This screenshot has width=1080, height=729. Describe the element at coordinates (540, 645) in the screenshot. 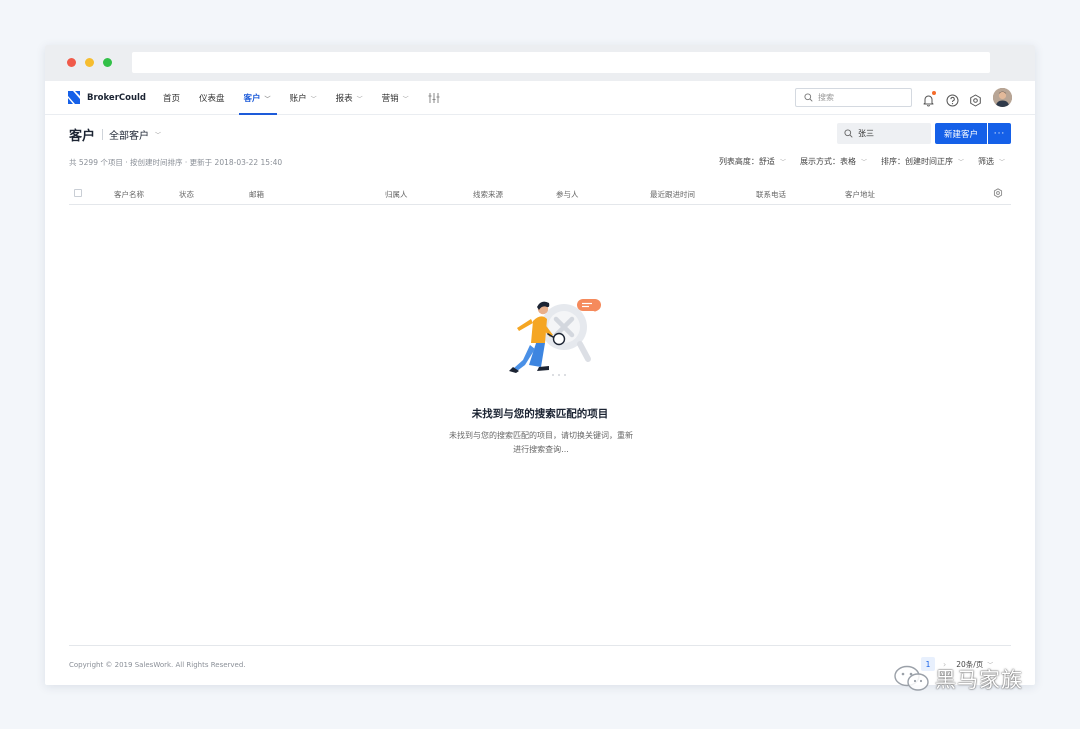

I see `footer-divider` at that location.